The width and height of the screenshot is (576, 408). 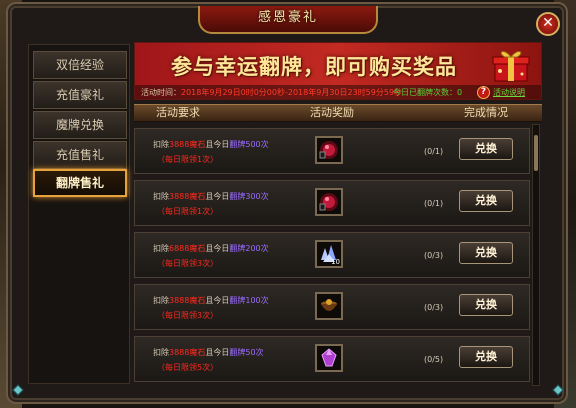 I want to click on banner-title: 参与幸运翻牌，即可购买奖品, so click(x=314, y=66).